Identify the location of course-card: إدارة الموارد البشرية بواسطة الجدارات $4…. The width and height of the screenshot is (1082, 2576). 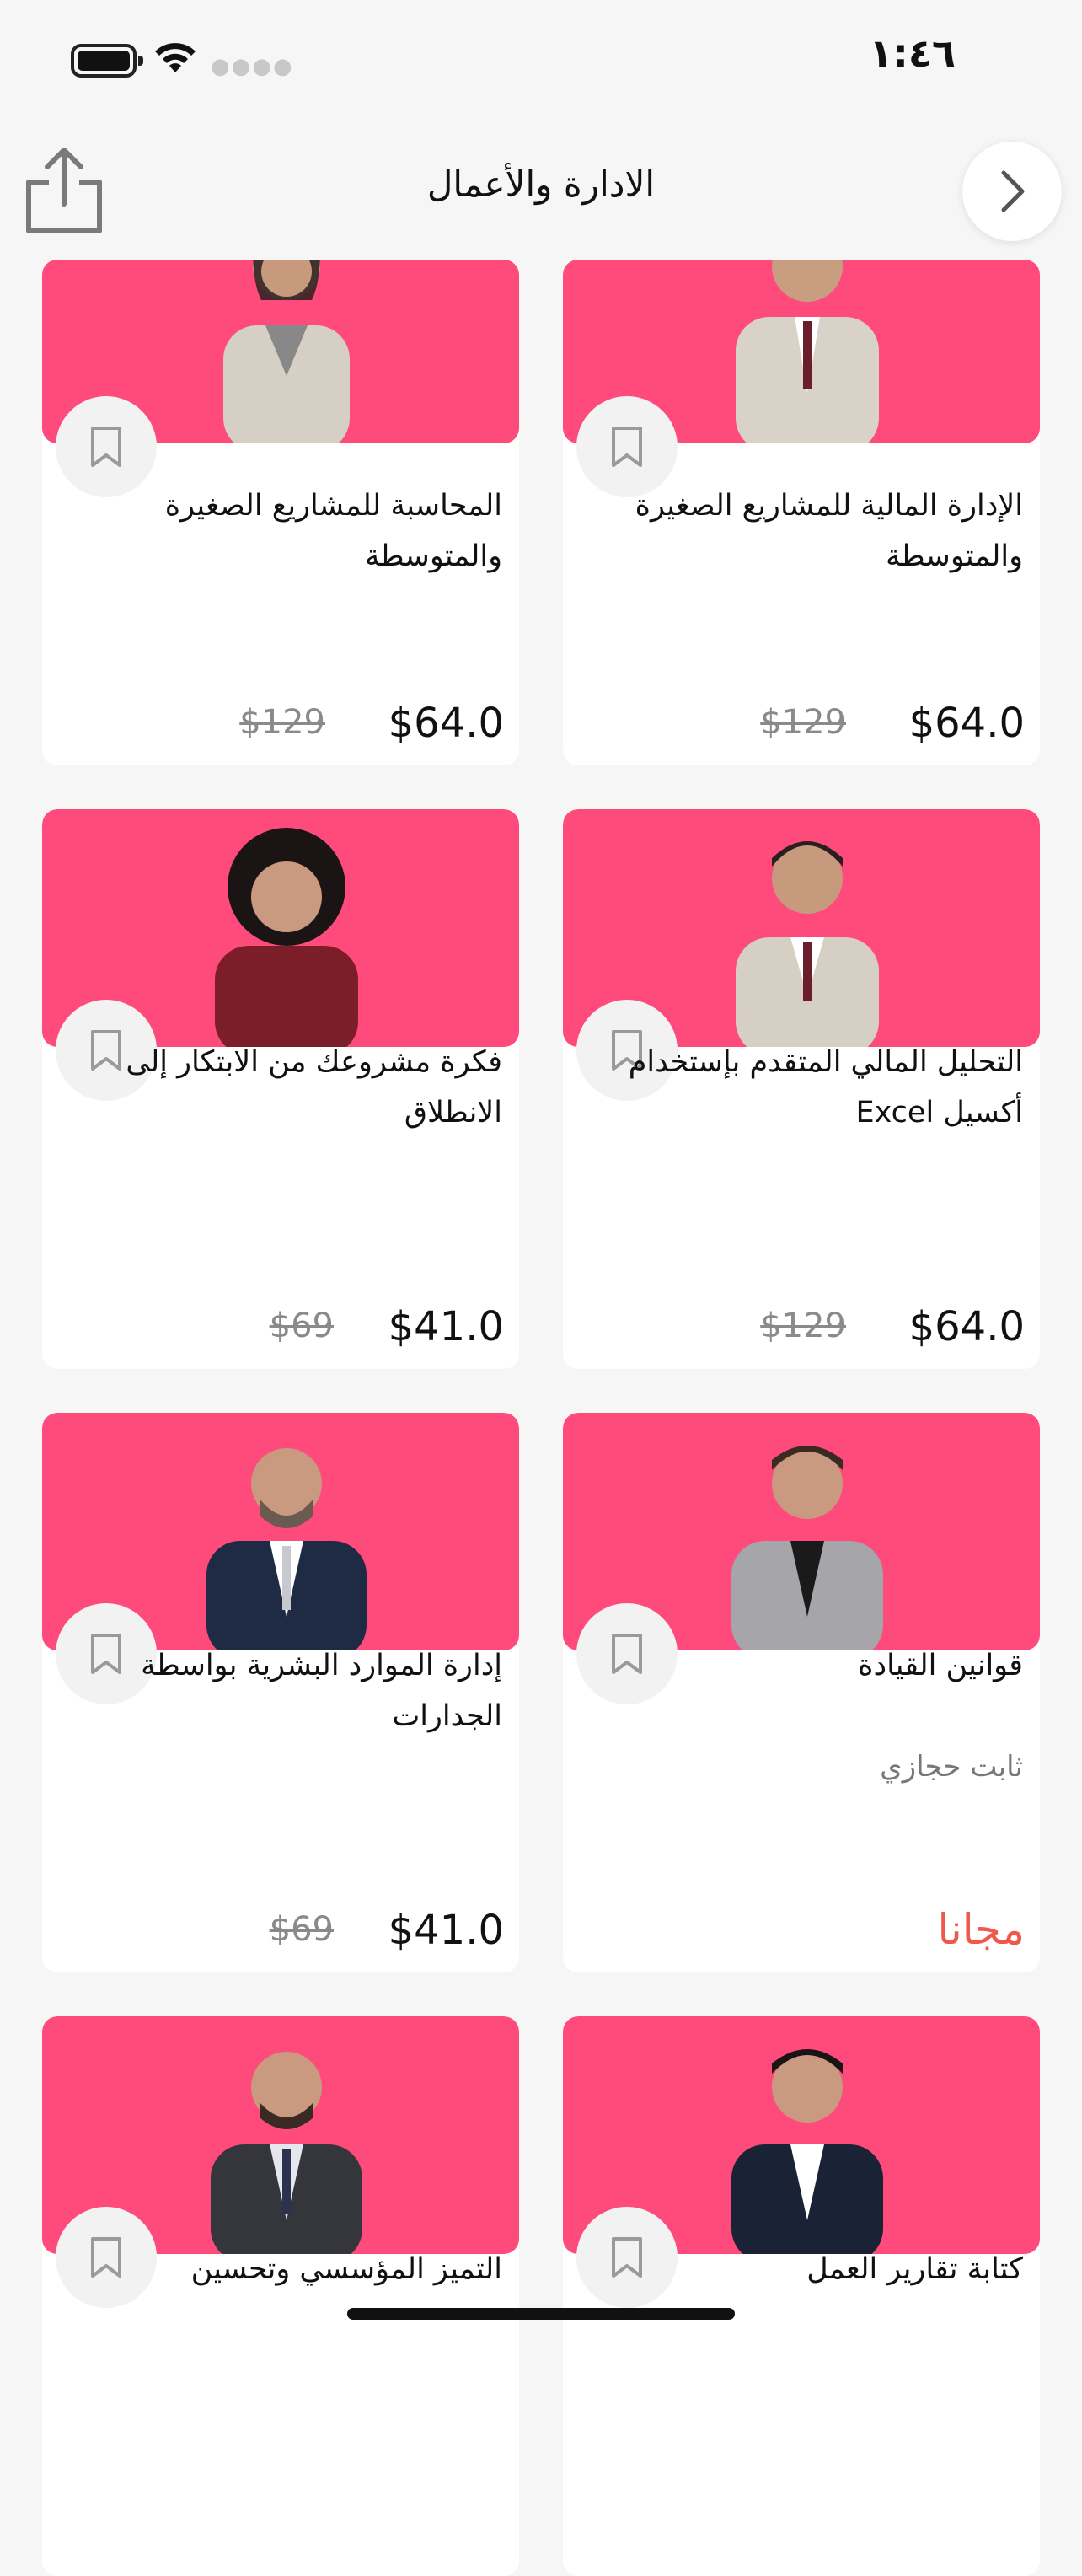
(280, 1692).